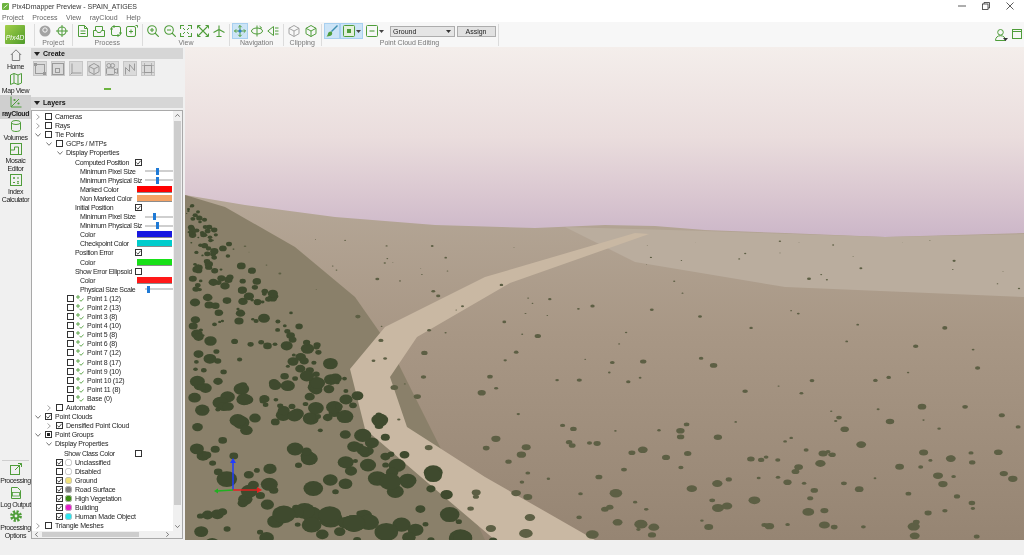 This screenshot has width=1024, height=555. I want to click on minimize-icon, so click(962, 6).